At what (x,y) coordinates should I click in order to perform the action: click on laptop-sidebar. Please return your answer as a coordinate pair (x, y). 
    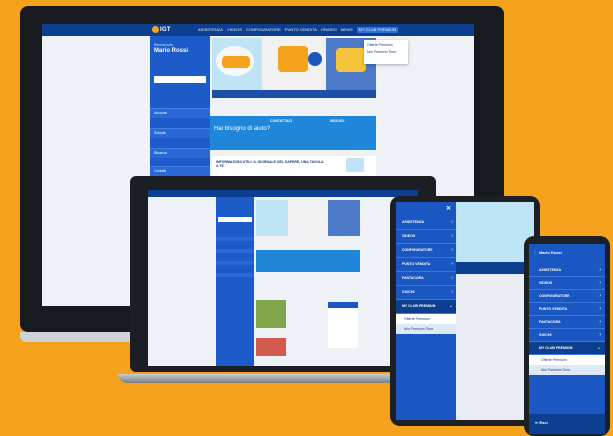
    Looking at the image, I should click on (235, 281).